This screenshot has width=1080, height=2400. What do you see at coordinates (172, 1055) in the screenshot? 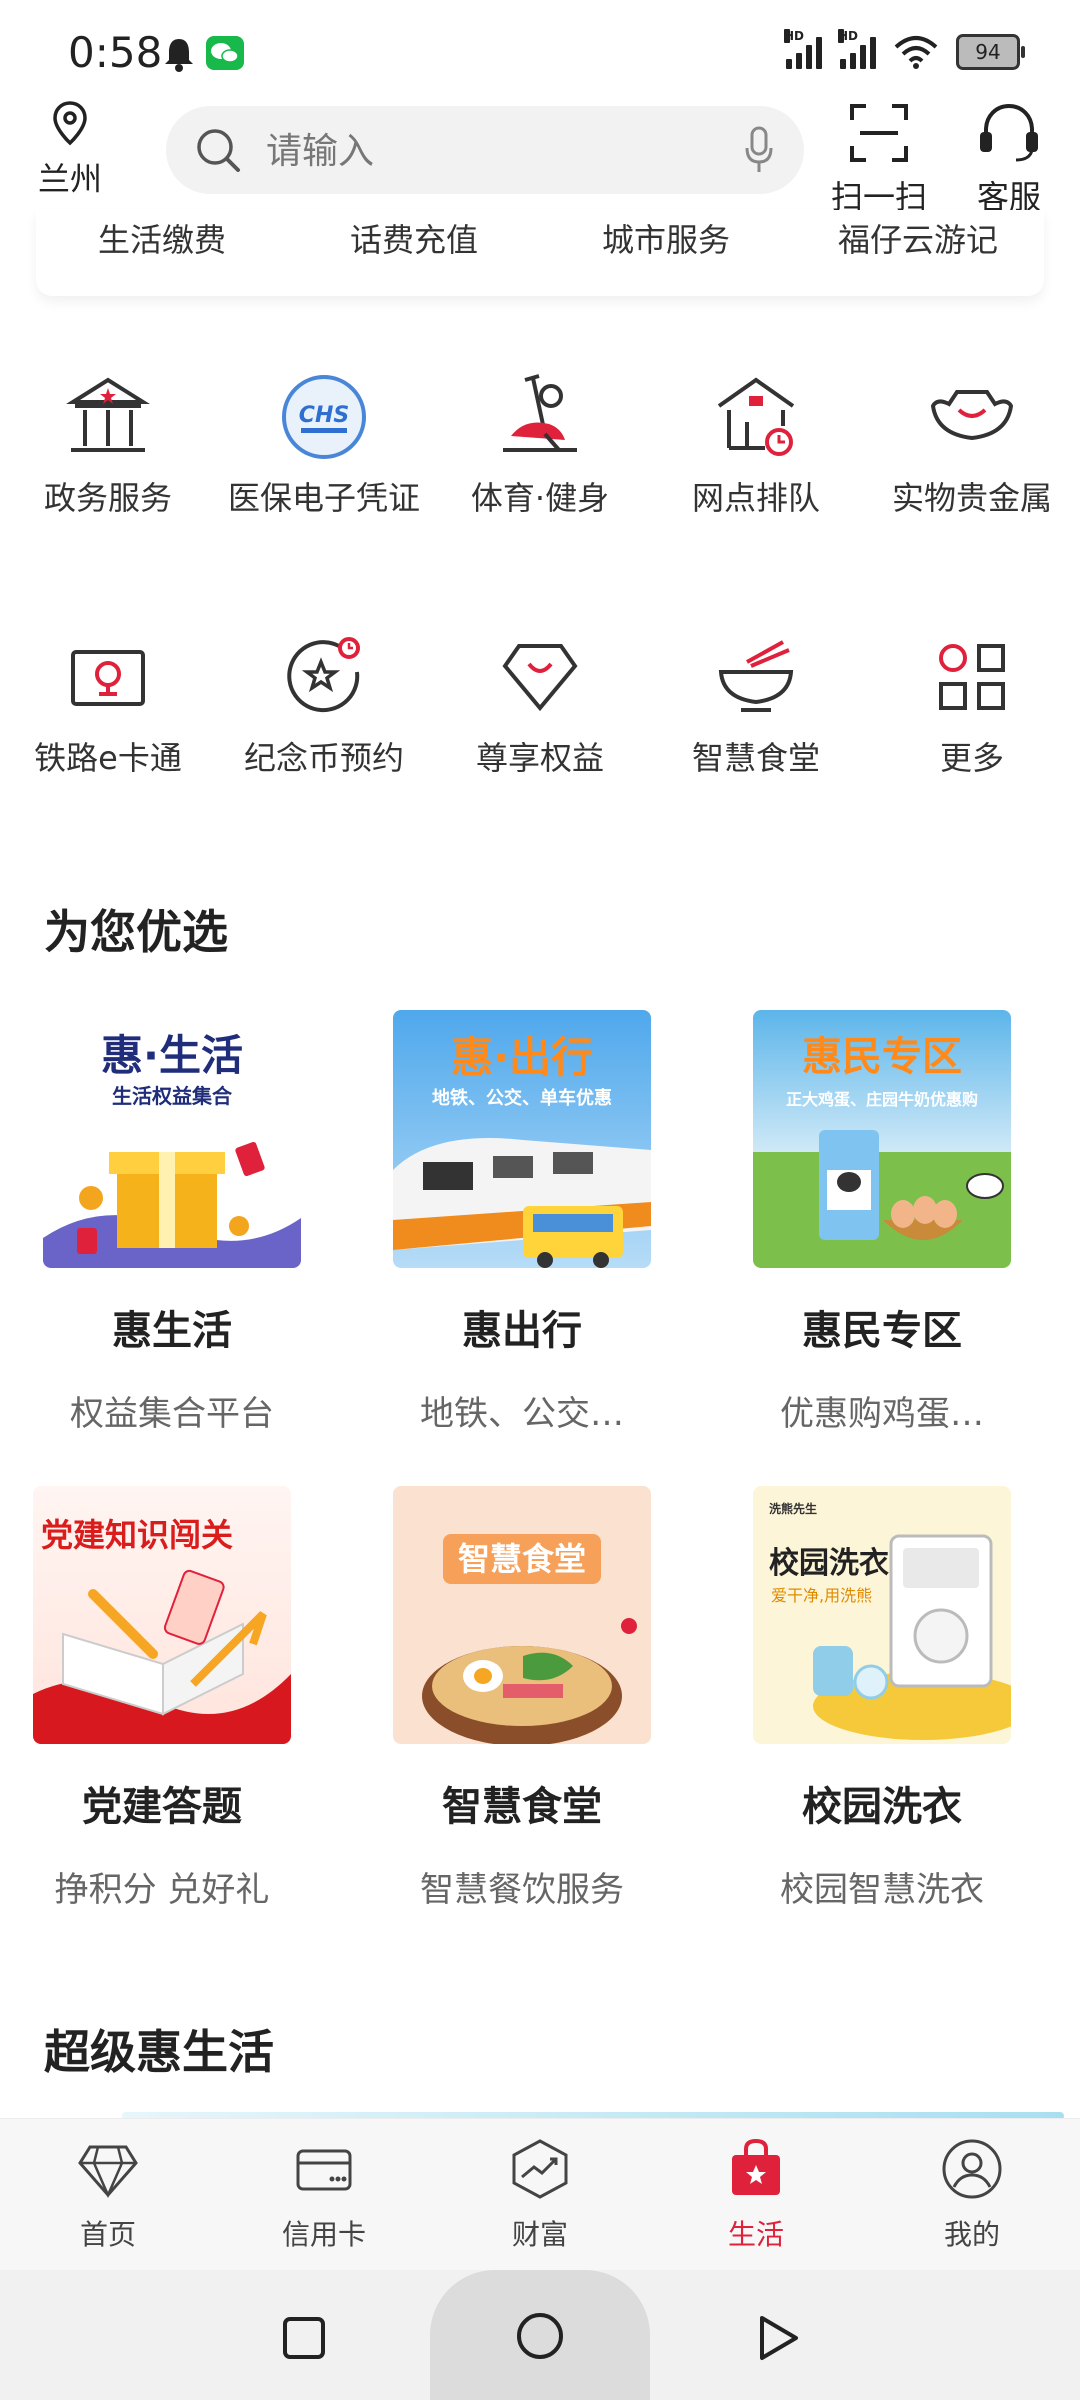
I see `banner-title-hui-life: 惠·生活` at bounding box center [172, 1055].